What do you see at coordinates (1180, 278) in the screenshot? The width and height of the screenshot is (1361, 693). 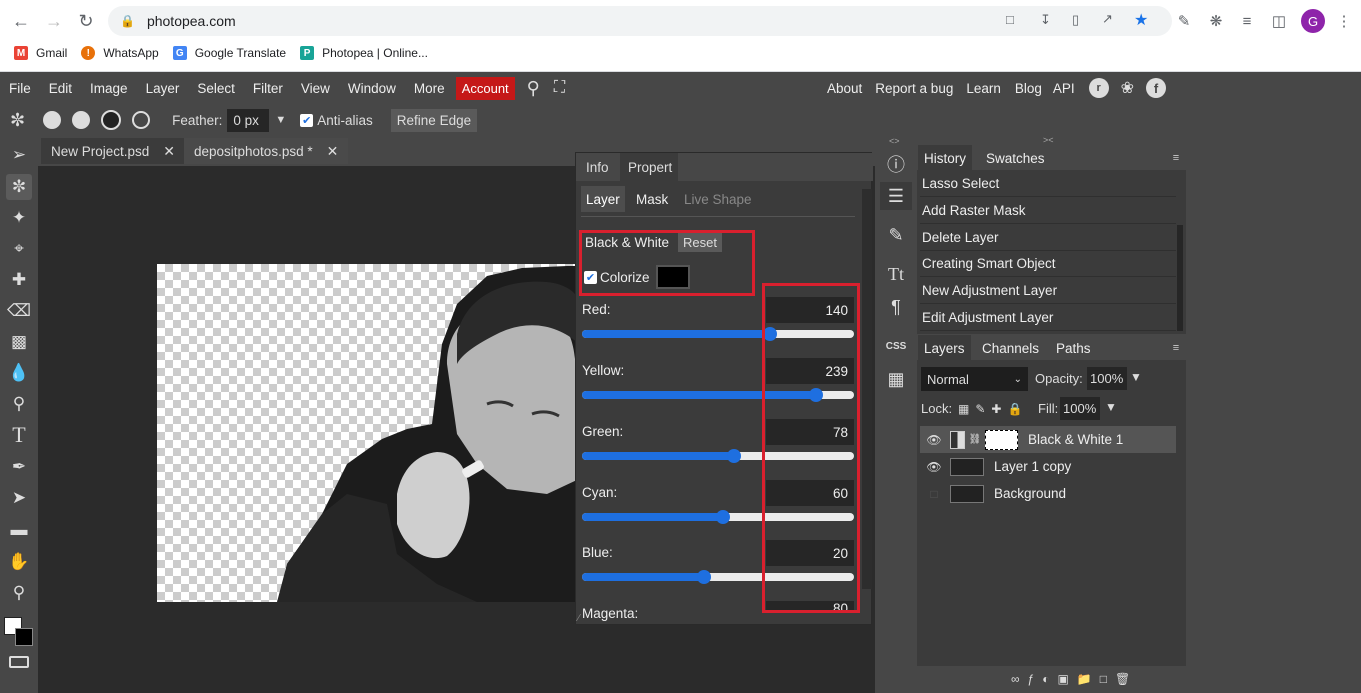 I see `history-scrollbar` at bounding box center [1180, 278].